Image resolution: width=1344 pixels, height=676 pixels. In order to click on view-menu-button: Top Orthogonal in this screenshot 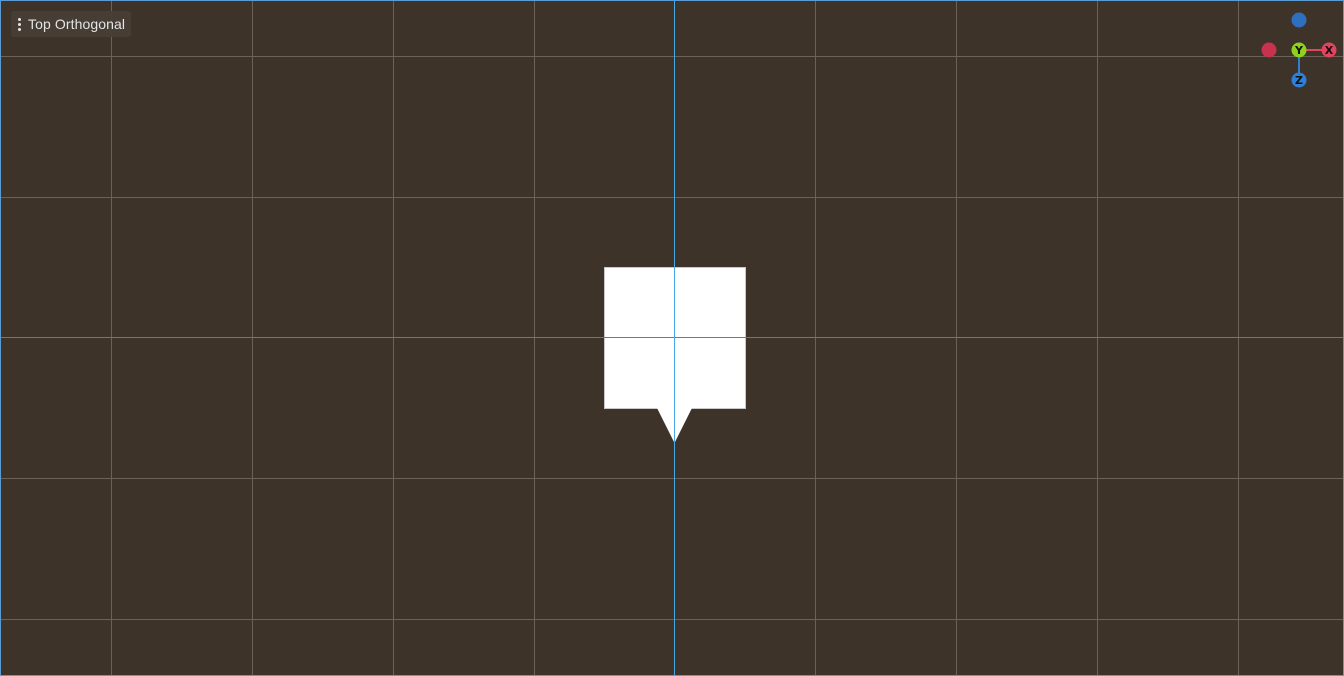, I will do `click(71, 24)`.